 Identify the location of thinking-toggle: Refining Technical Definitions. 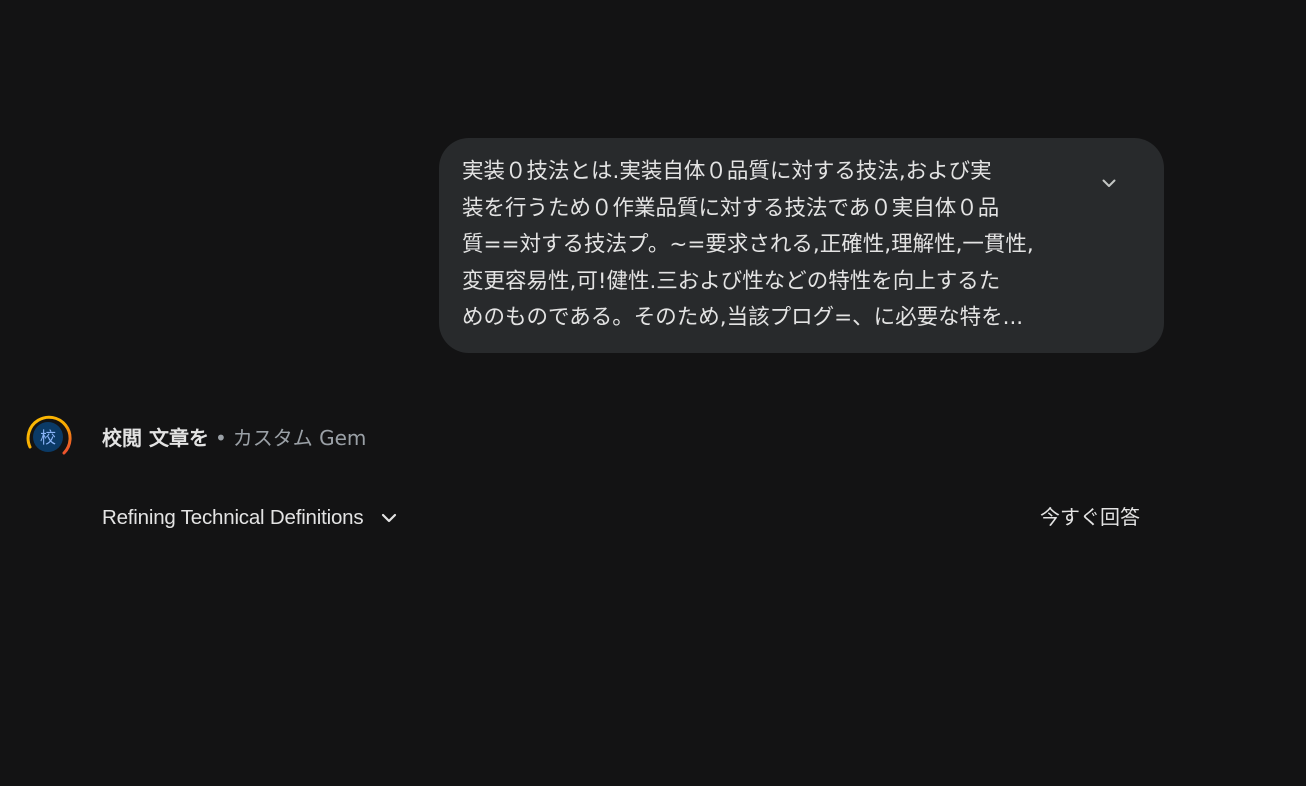
(251, 518).